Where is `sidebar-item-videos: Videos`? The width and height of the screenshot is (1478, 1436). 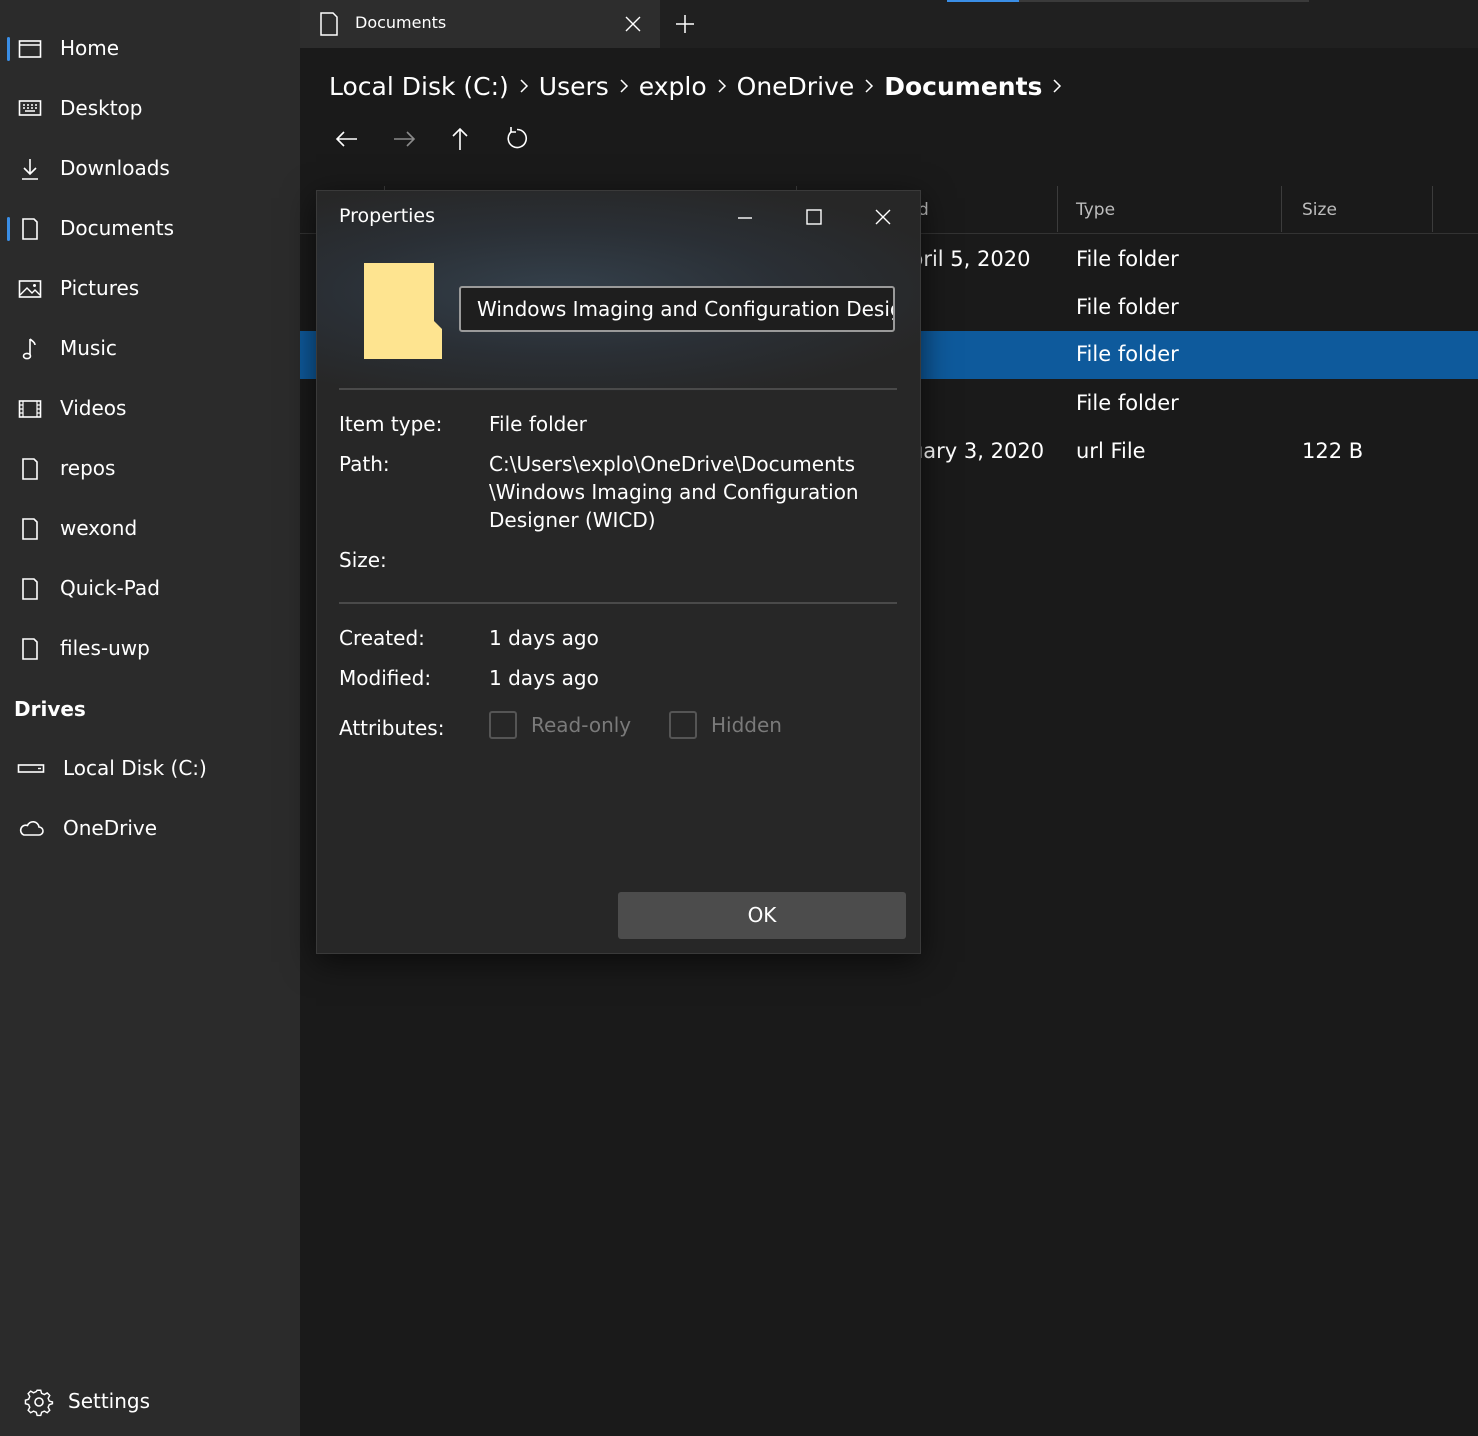 sidebar-item-videos: Videos is located at coordinates (150, 409).